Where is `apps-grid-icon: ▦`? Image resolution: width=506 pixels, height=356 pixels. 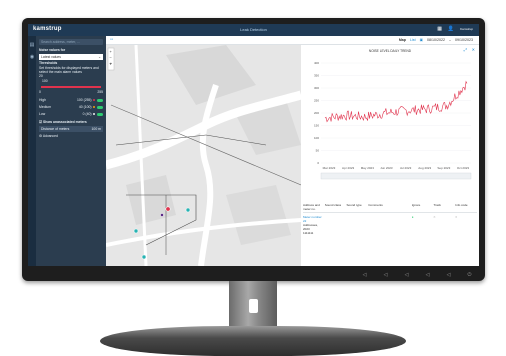 apps-grid-icon: ▦ is located at coordinates (439, 29).